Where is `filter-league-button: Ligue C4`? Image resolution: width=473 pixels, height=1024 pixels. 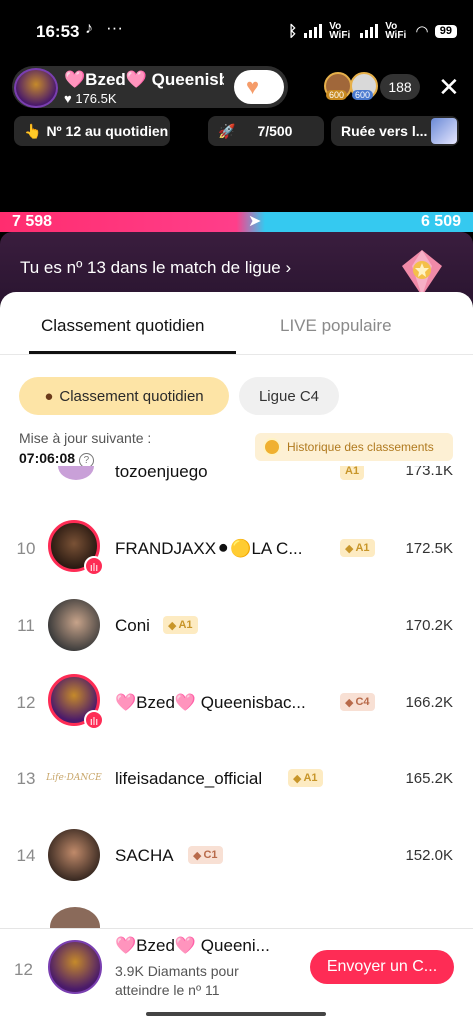 filter-league-button: Ligue C4 is located at coordinates (289, 396).